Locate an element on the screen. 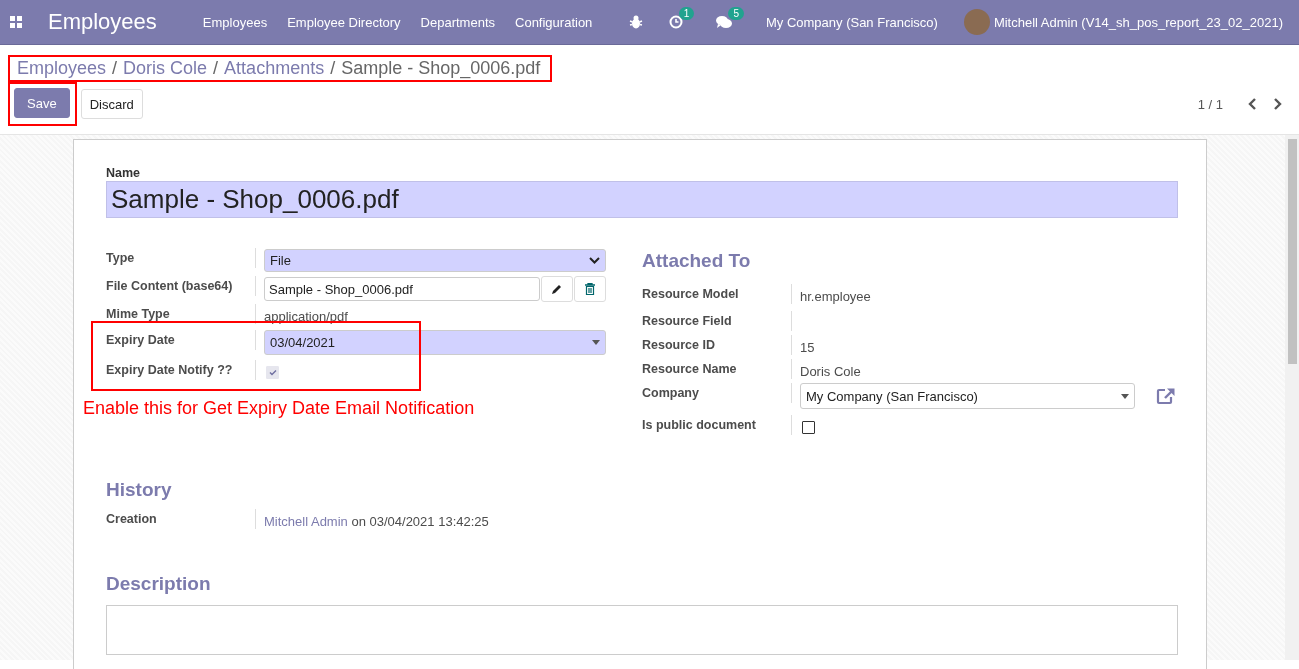 This screenshot has height=669, width=1299. field-label: Resource Model is located at coordinates (717, 294).